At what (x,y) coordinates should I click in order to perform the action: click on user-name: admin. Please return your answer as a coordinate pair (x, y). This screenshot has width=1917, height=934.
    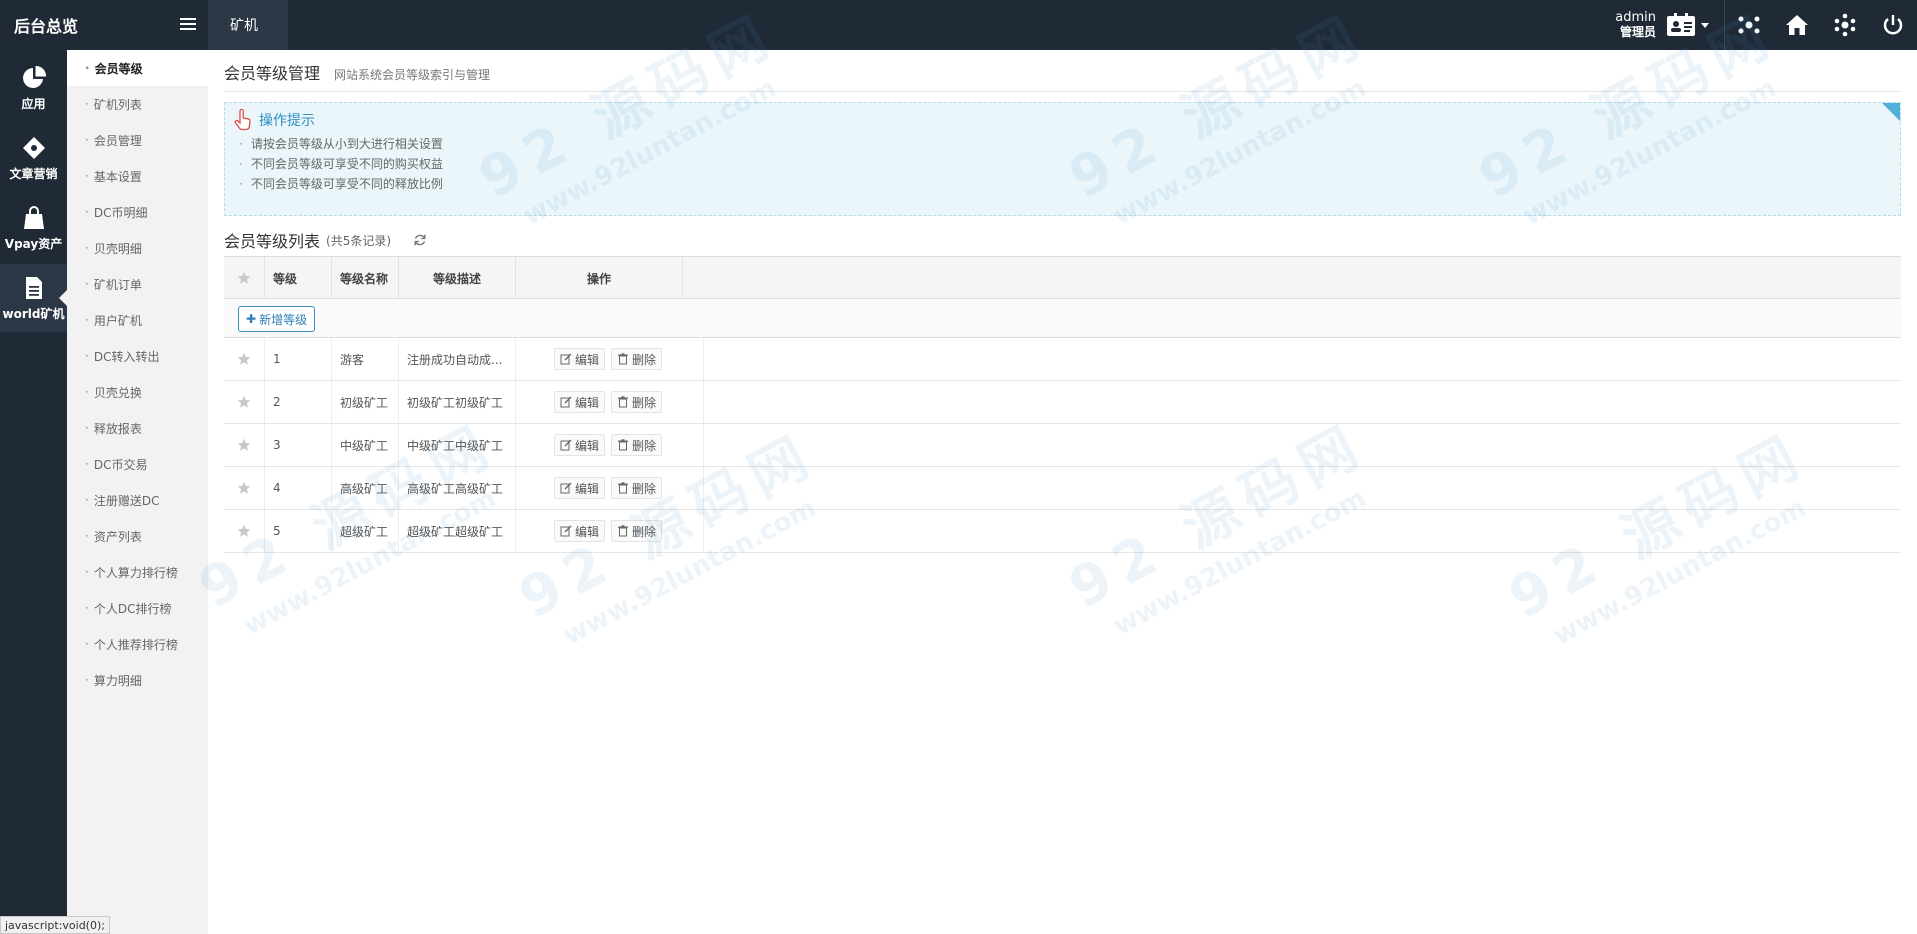
    Looking at the image, I should click on (1635, 17).